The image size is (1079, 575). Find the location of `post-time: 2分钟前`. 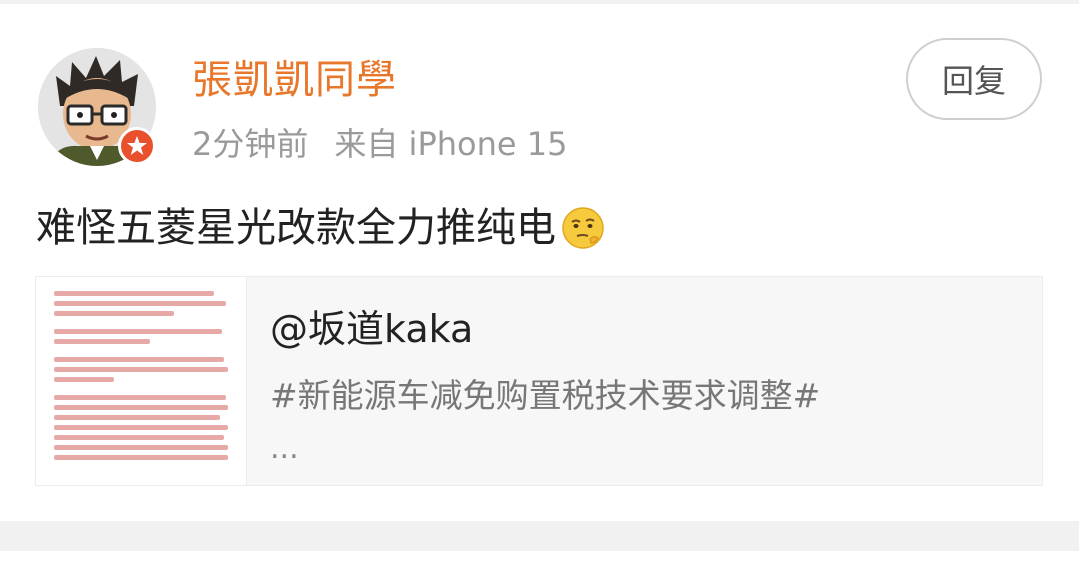

post-time: 2分钟前 is located at coordinates (250, 144).